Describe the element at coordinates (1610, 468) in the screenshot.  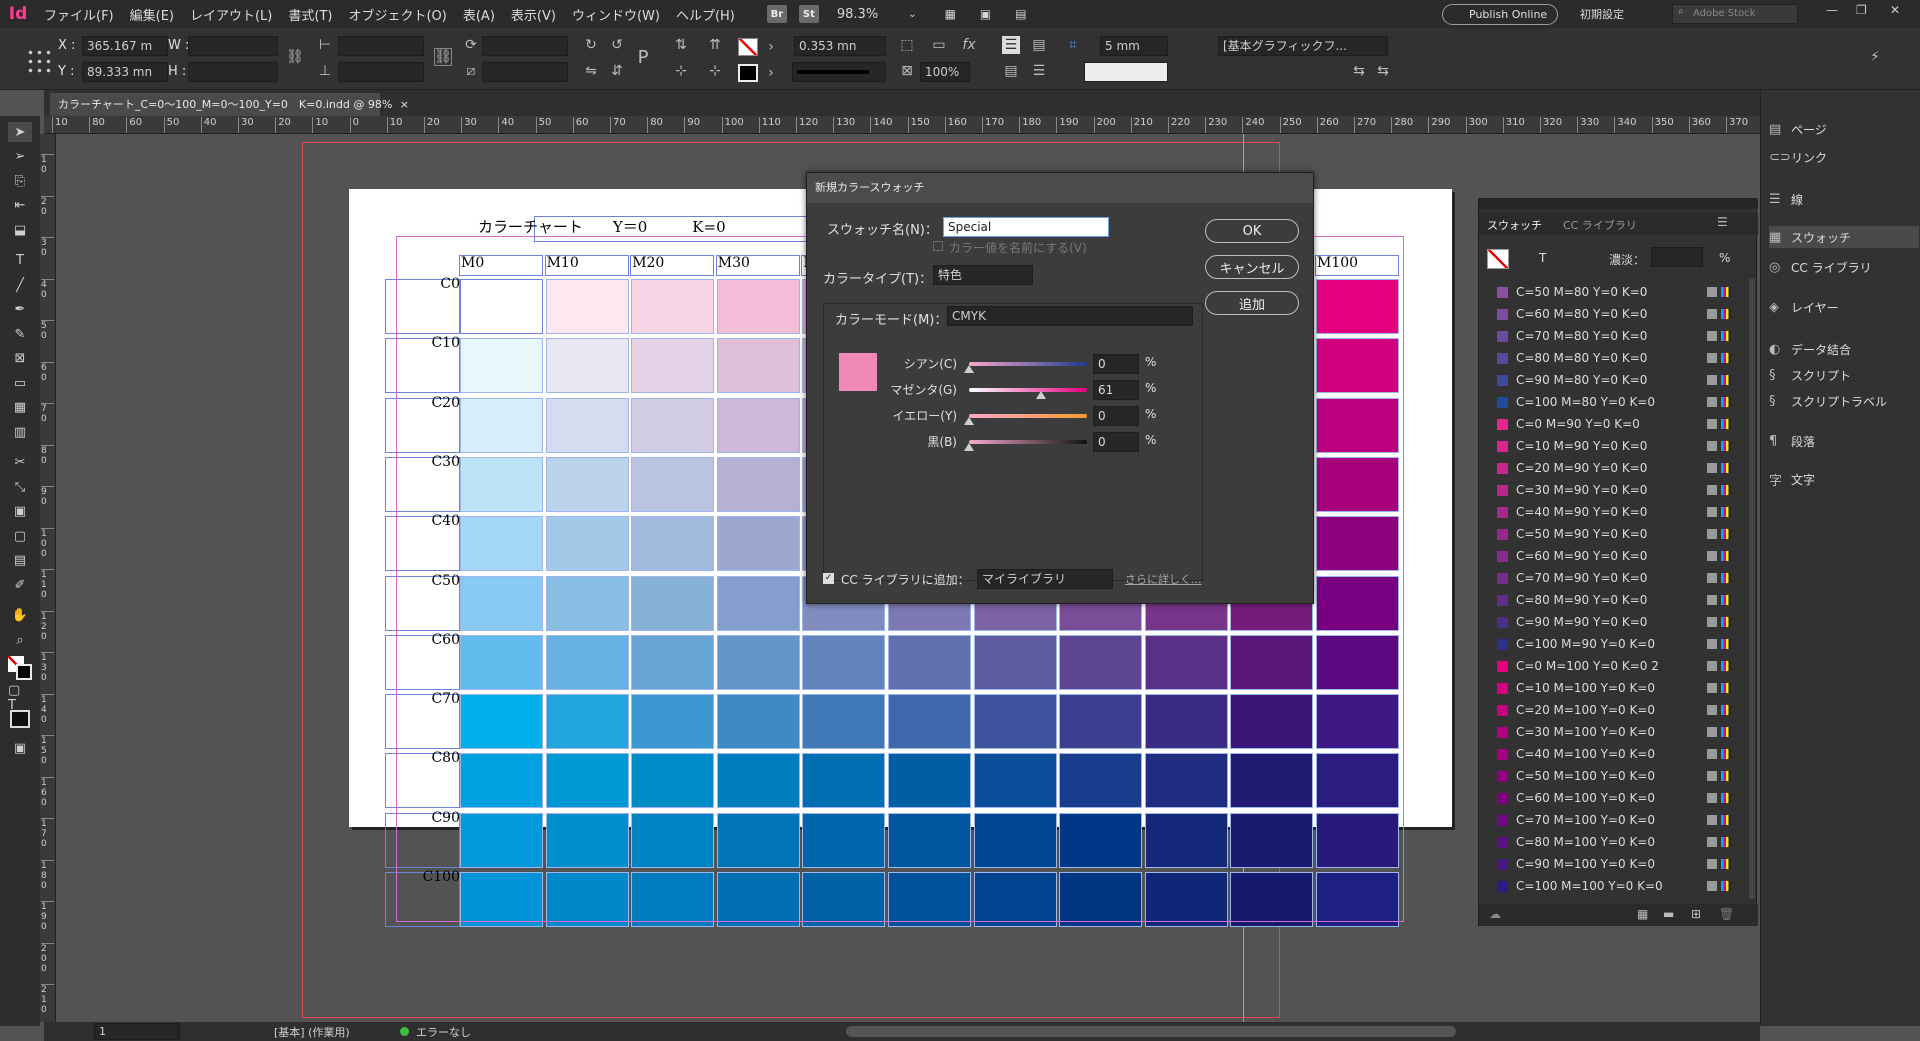
I see `swatch-row: C=20 M=90 Y=0 K=0` at that location.